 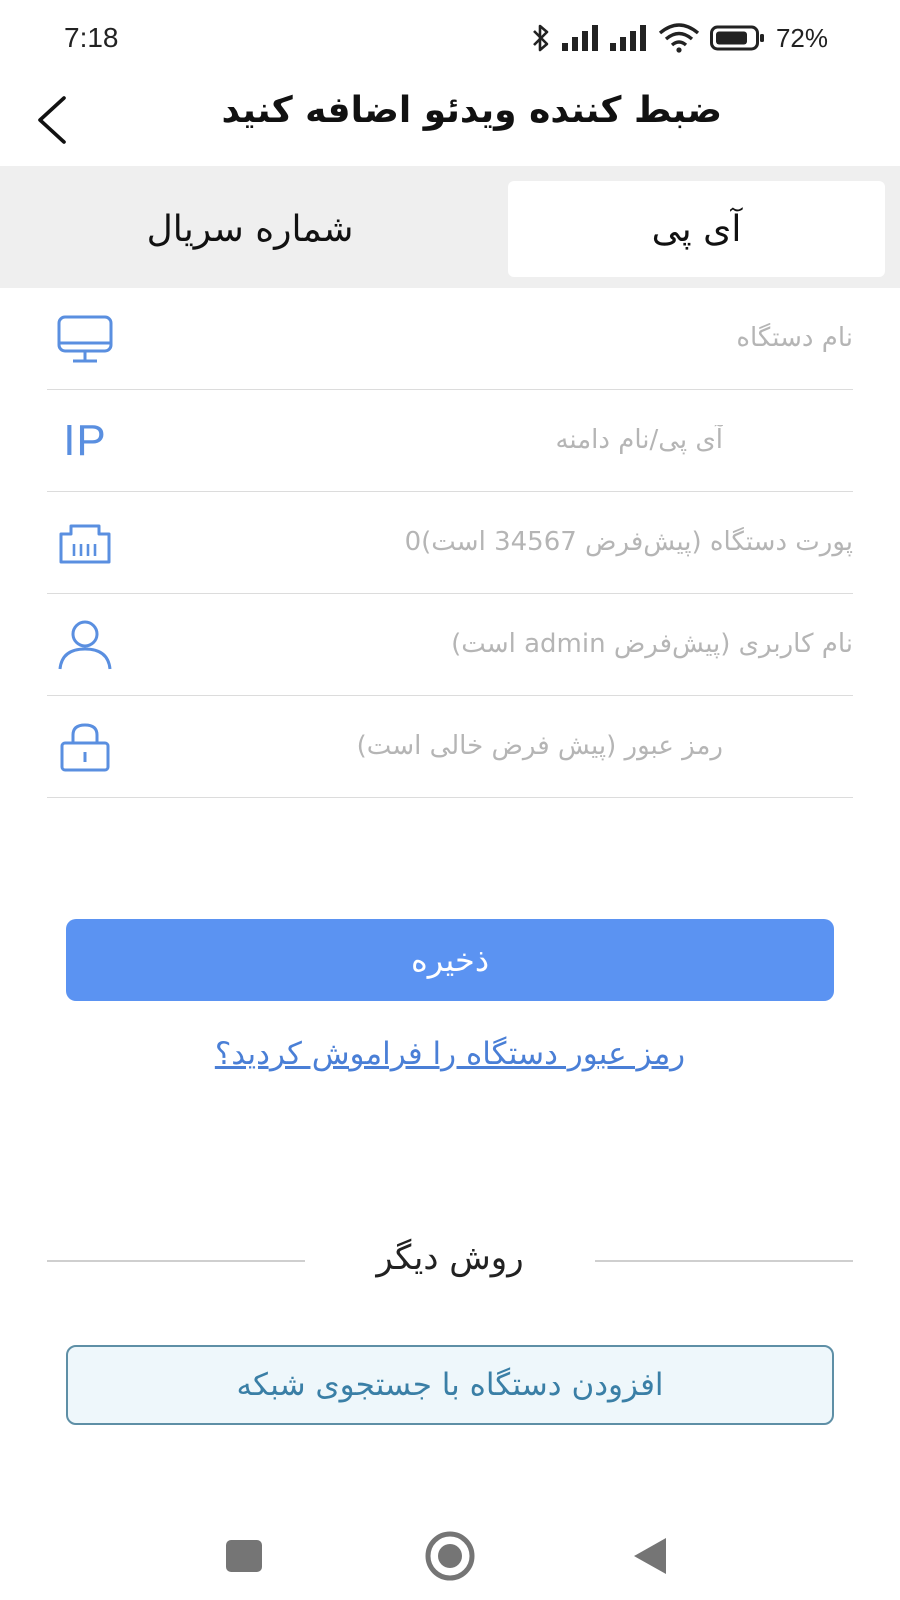 I want to click on page-title: ضبط کننده ویدئو اضافه کنید, so click(x=471, y=110).